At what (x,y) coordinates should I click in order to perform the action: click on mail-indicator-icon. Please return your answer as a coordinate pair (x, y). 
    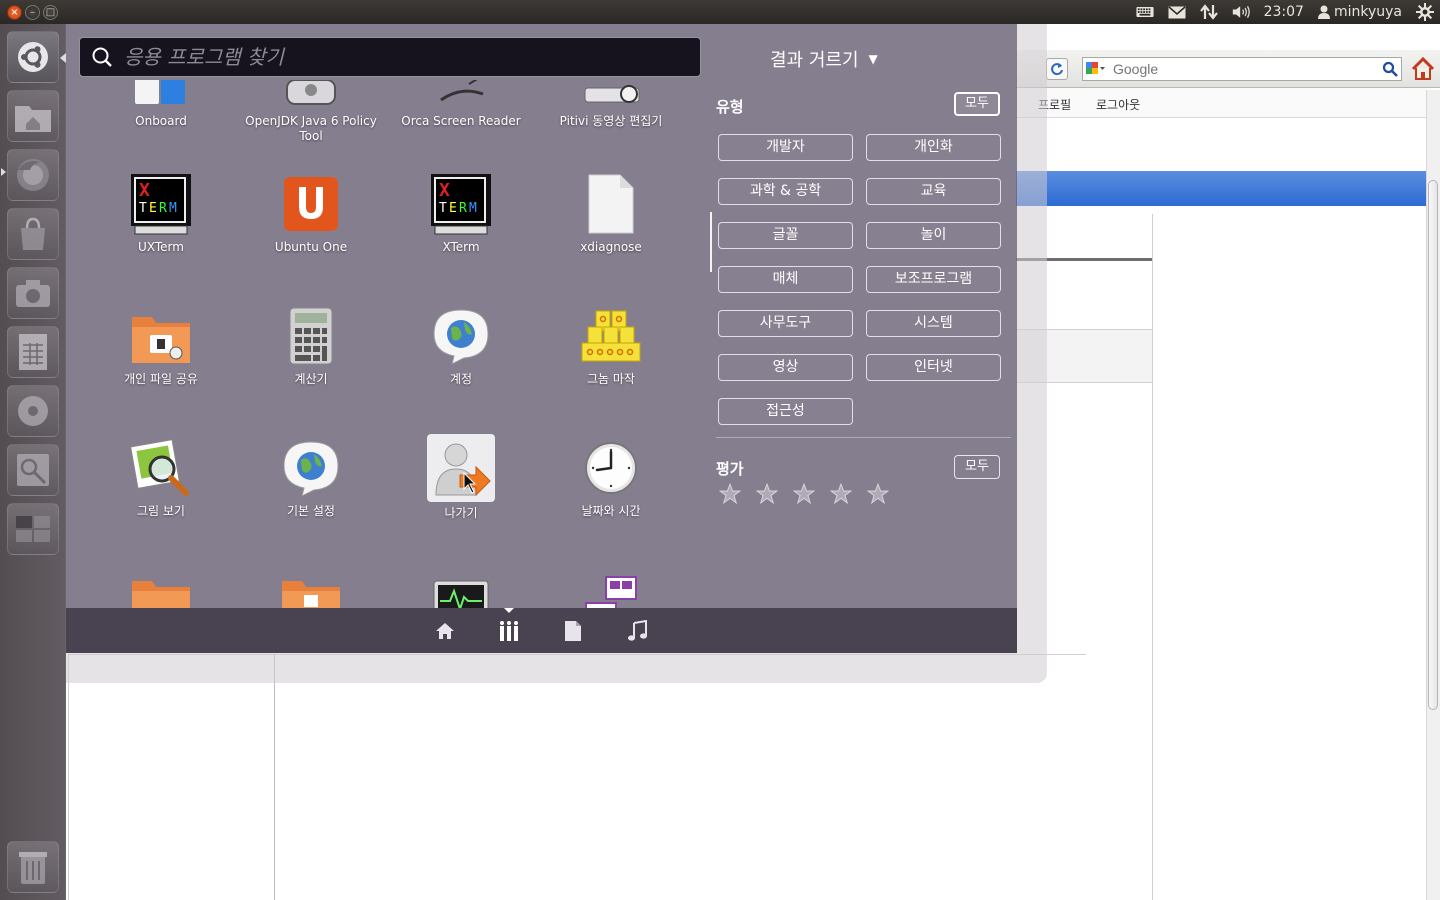
    Looking at the image, I should click on (1177, 12).